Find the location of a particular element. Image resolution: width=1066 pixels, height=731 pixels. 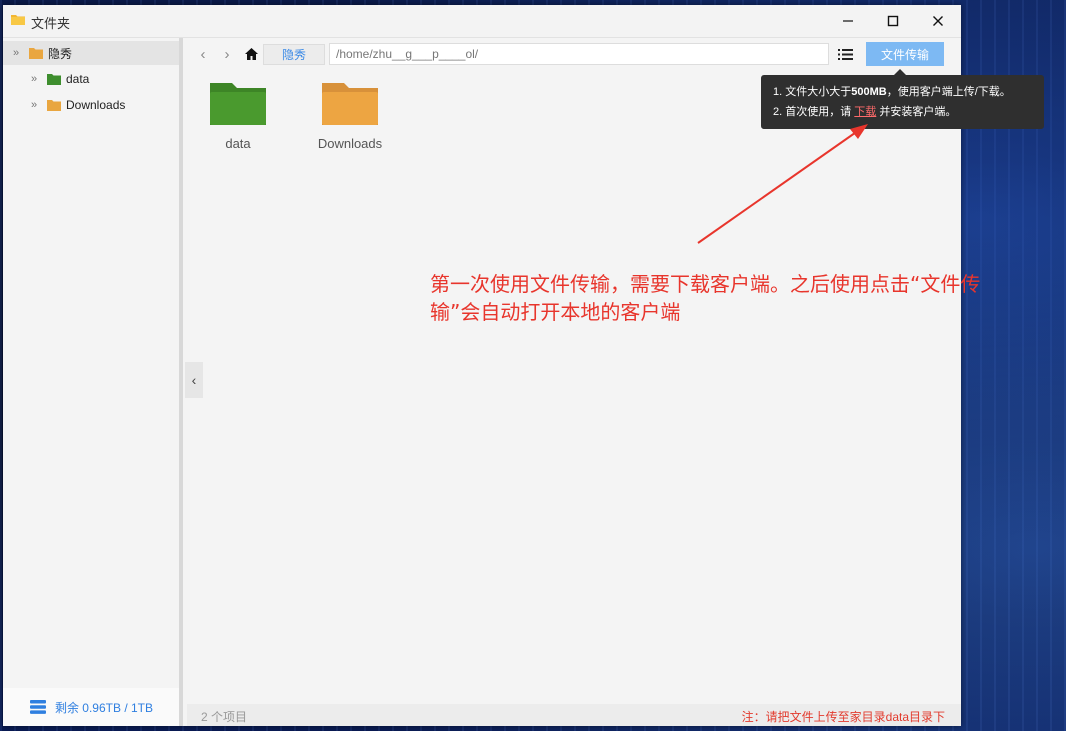

sidebar-item-root: » 隐秀 is located at coordinates (91, 53).